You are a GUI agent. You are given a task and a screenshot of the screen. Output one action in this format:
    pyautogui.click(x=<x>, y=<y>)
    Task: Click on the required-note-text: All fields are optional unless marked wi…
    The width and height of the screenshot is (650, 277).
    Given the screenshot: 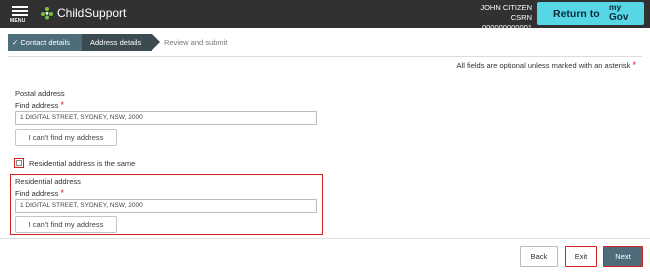 What is the action you would take?
    pyautogui.click(x=543, y=65)
    